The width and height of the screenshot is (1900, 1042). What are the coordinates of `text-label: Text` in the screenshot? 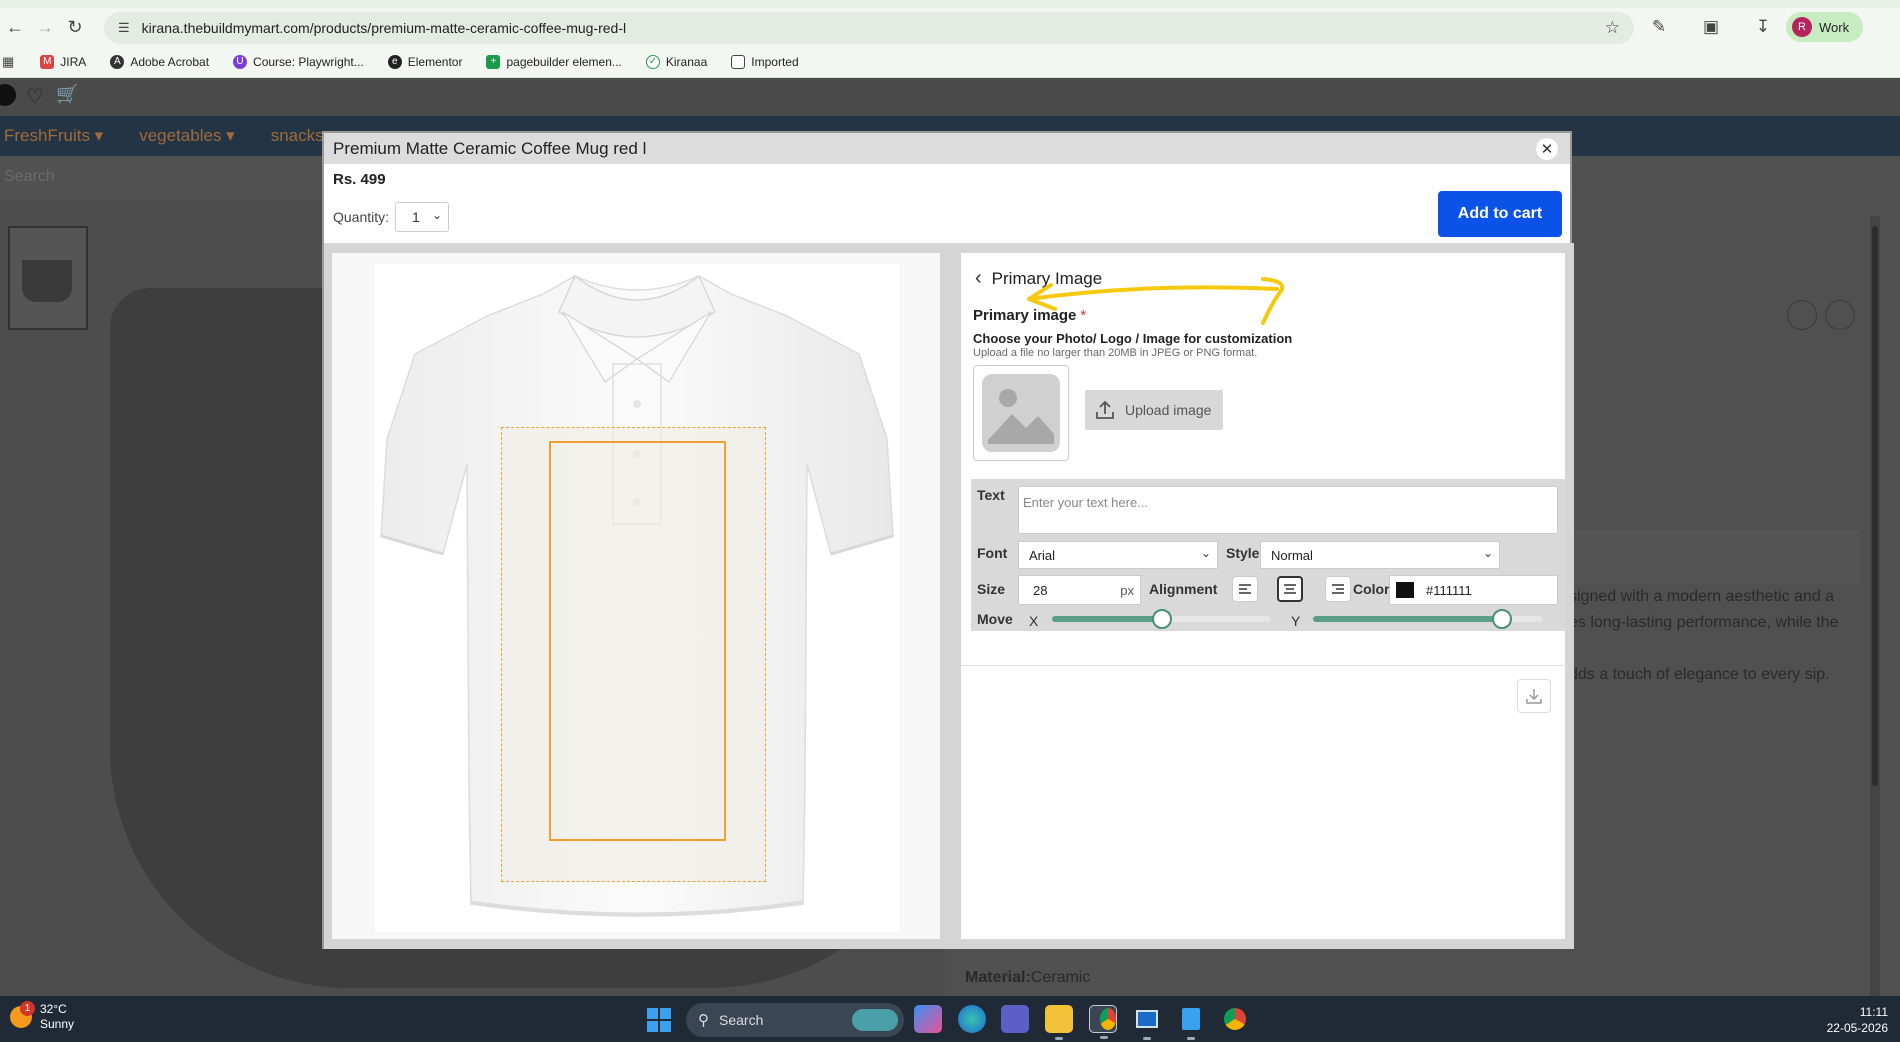 It's located at (991, 495).